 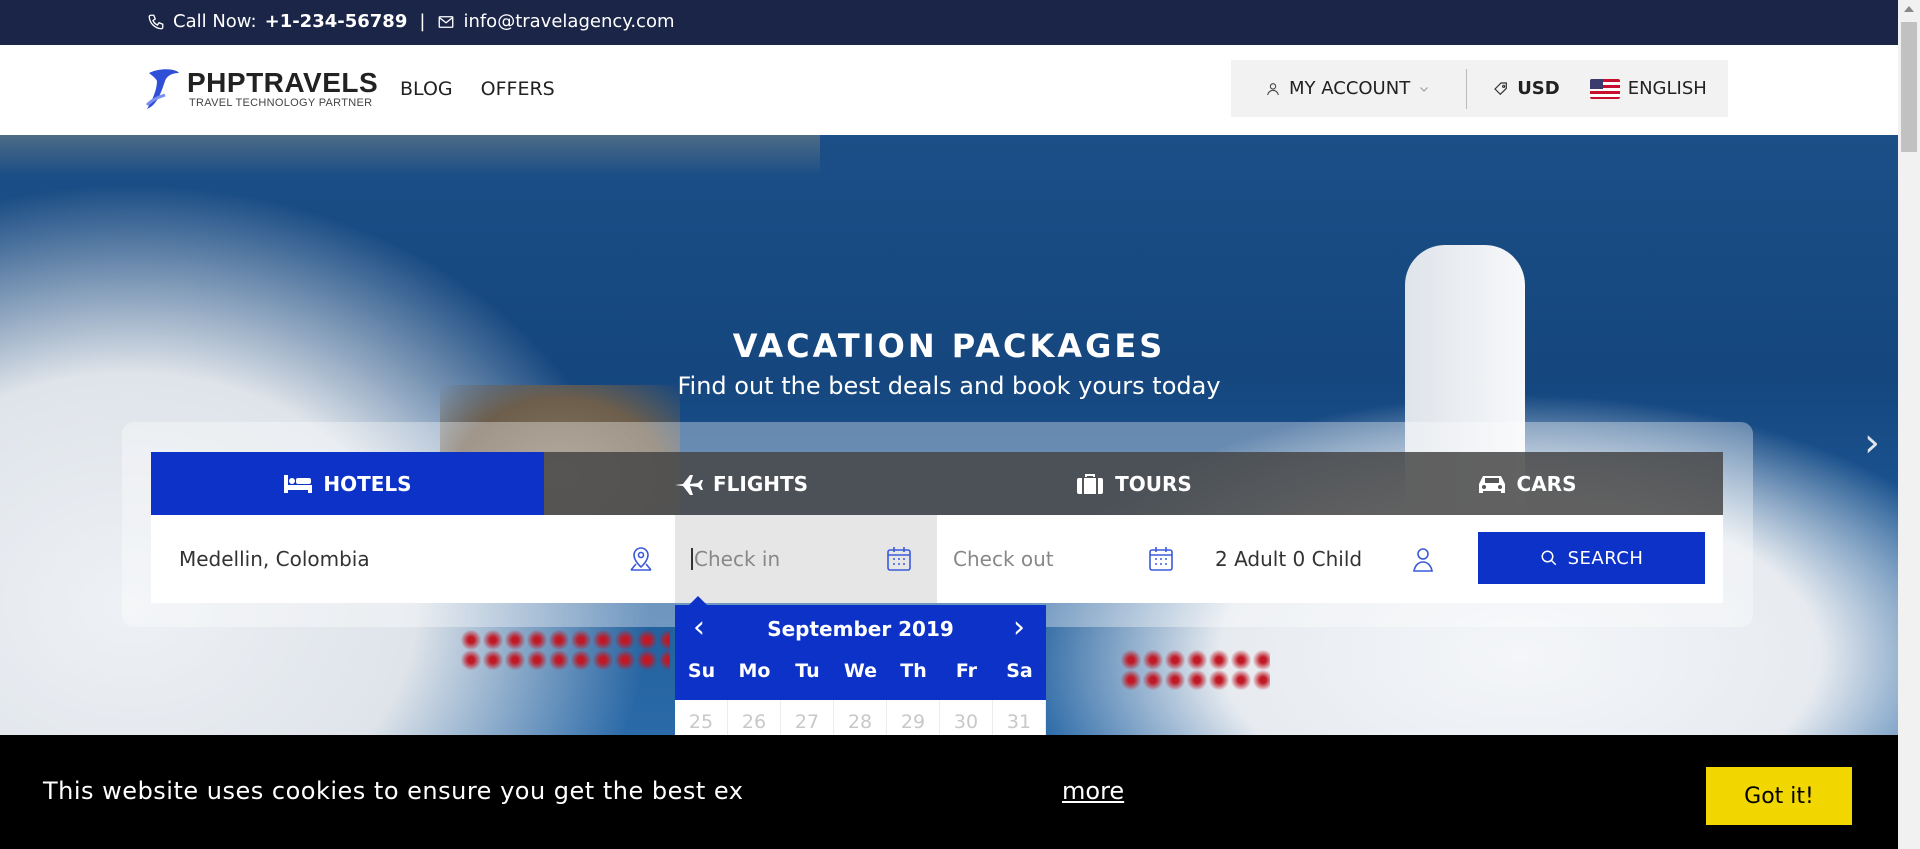 I want to click on search-tabs: HOTELS FLIGHTS TOURS CARS, so click(x=937, y=483).